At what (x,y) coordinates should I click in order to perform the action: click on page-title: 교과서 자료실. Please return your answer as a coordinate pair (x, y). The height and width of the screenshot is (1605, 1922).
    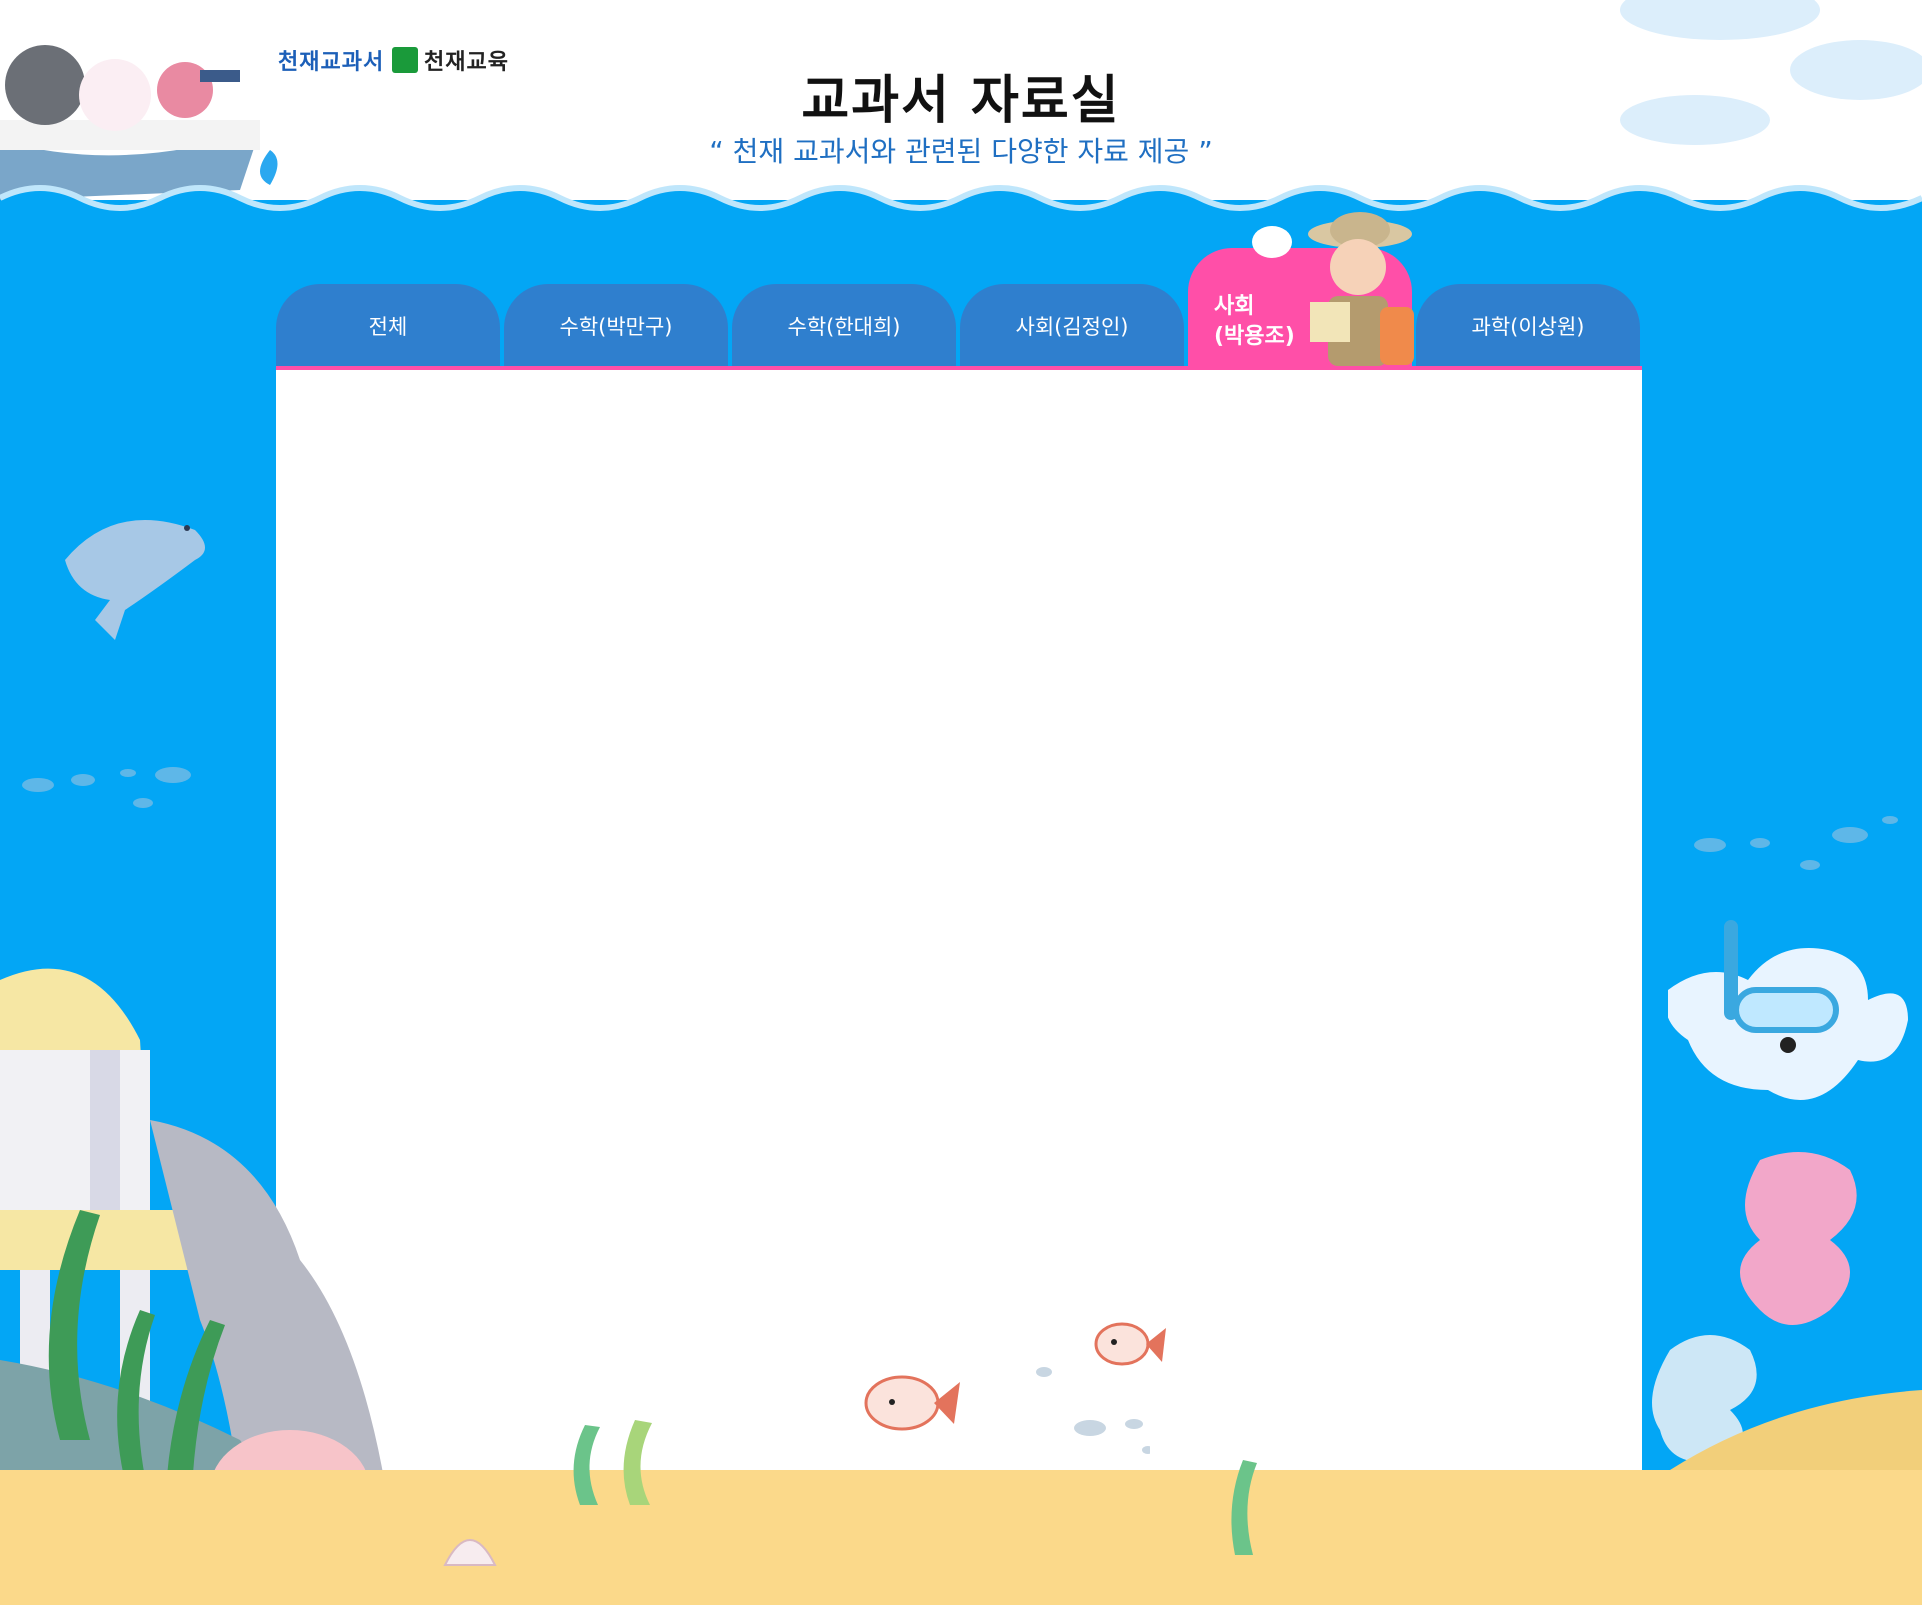
    Looking at the image, I should click on (961, 101).